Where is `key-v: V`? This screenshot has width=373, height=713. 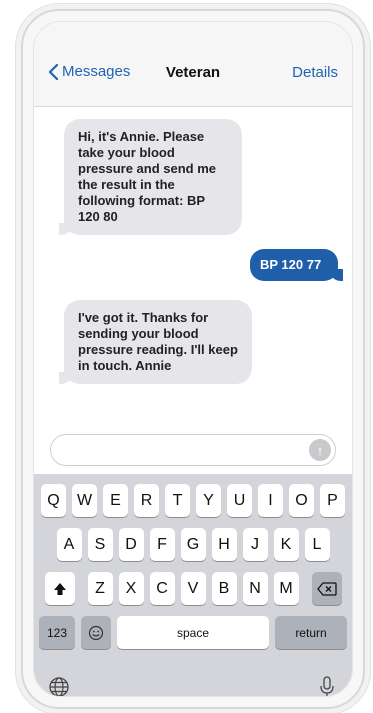
key-v: V is located at coordinates (193, 588).